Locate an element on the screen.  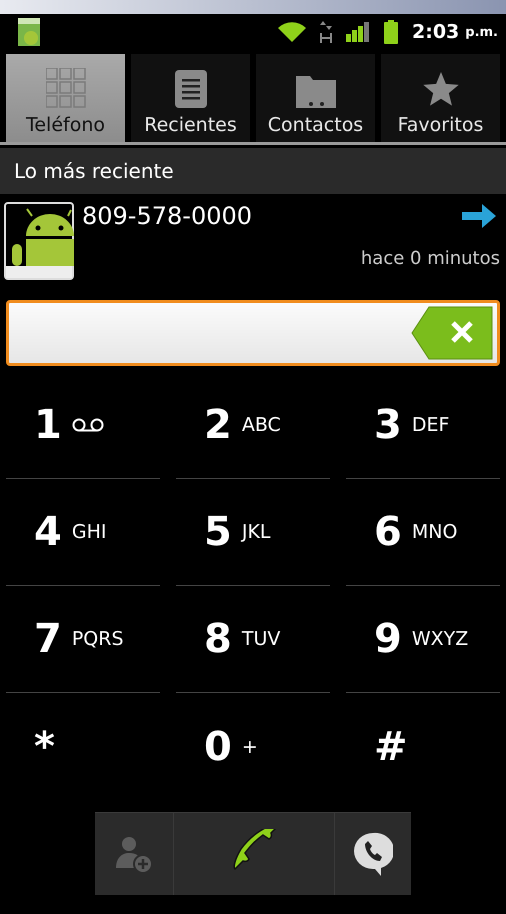
dial-key: 1 is located at coordinates (83, 425).